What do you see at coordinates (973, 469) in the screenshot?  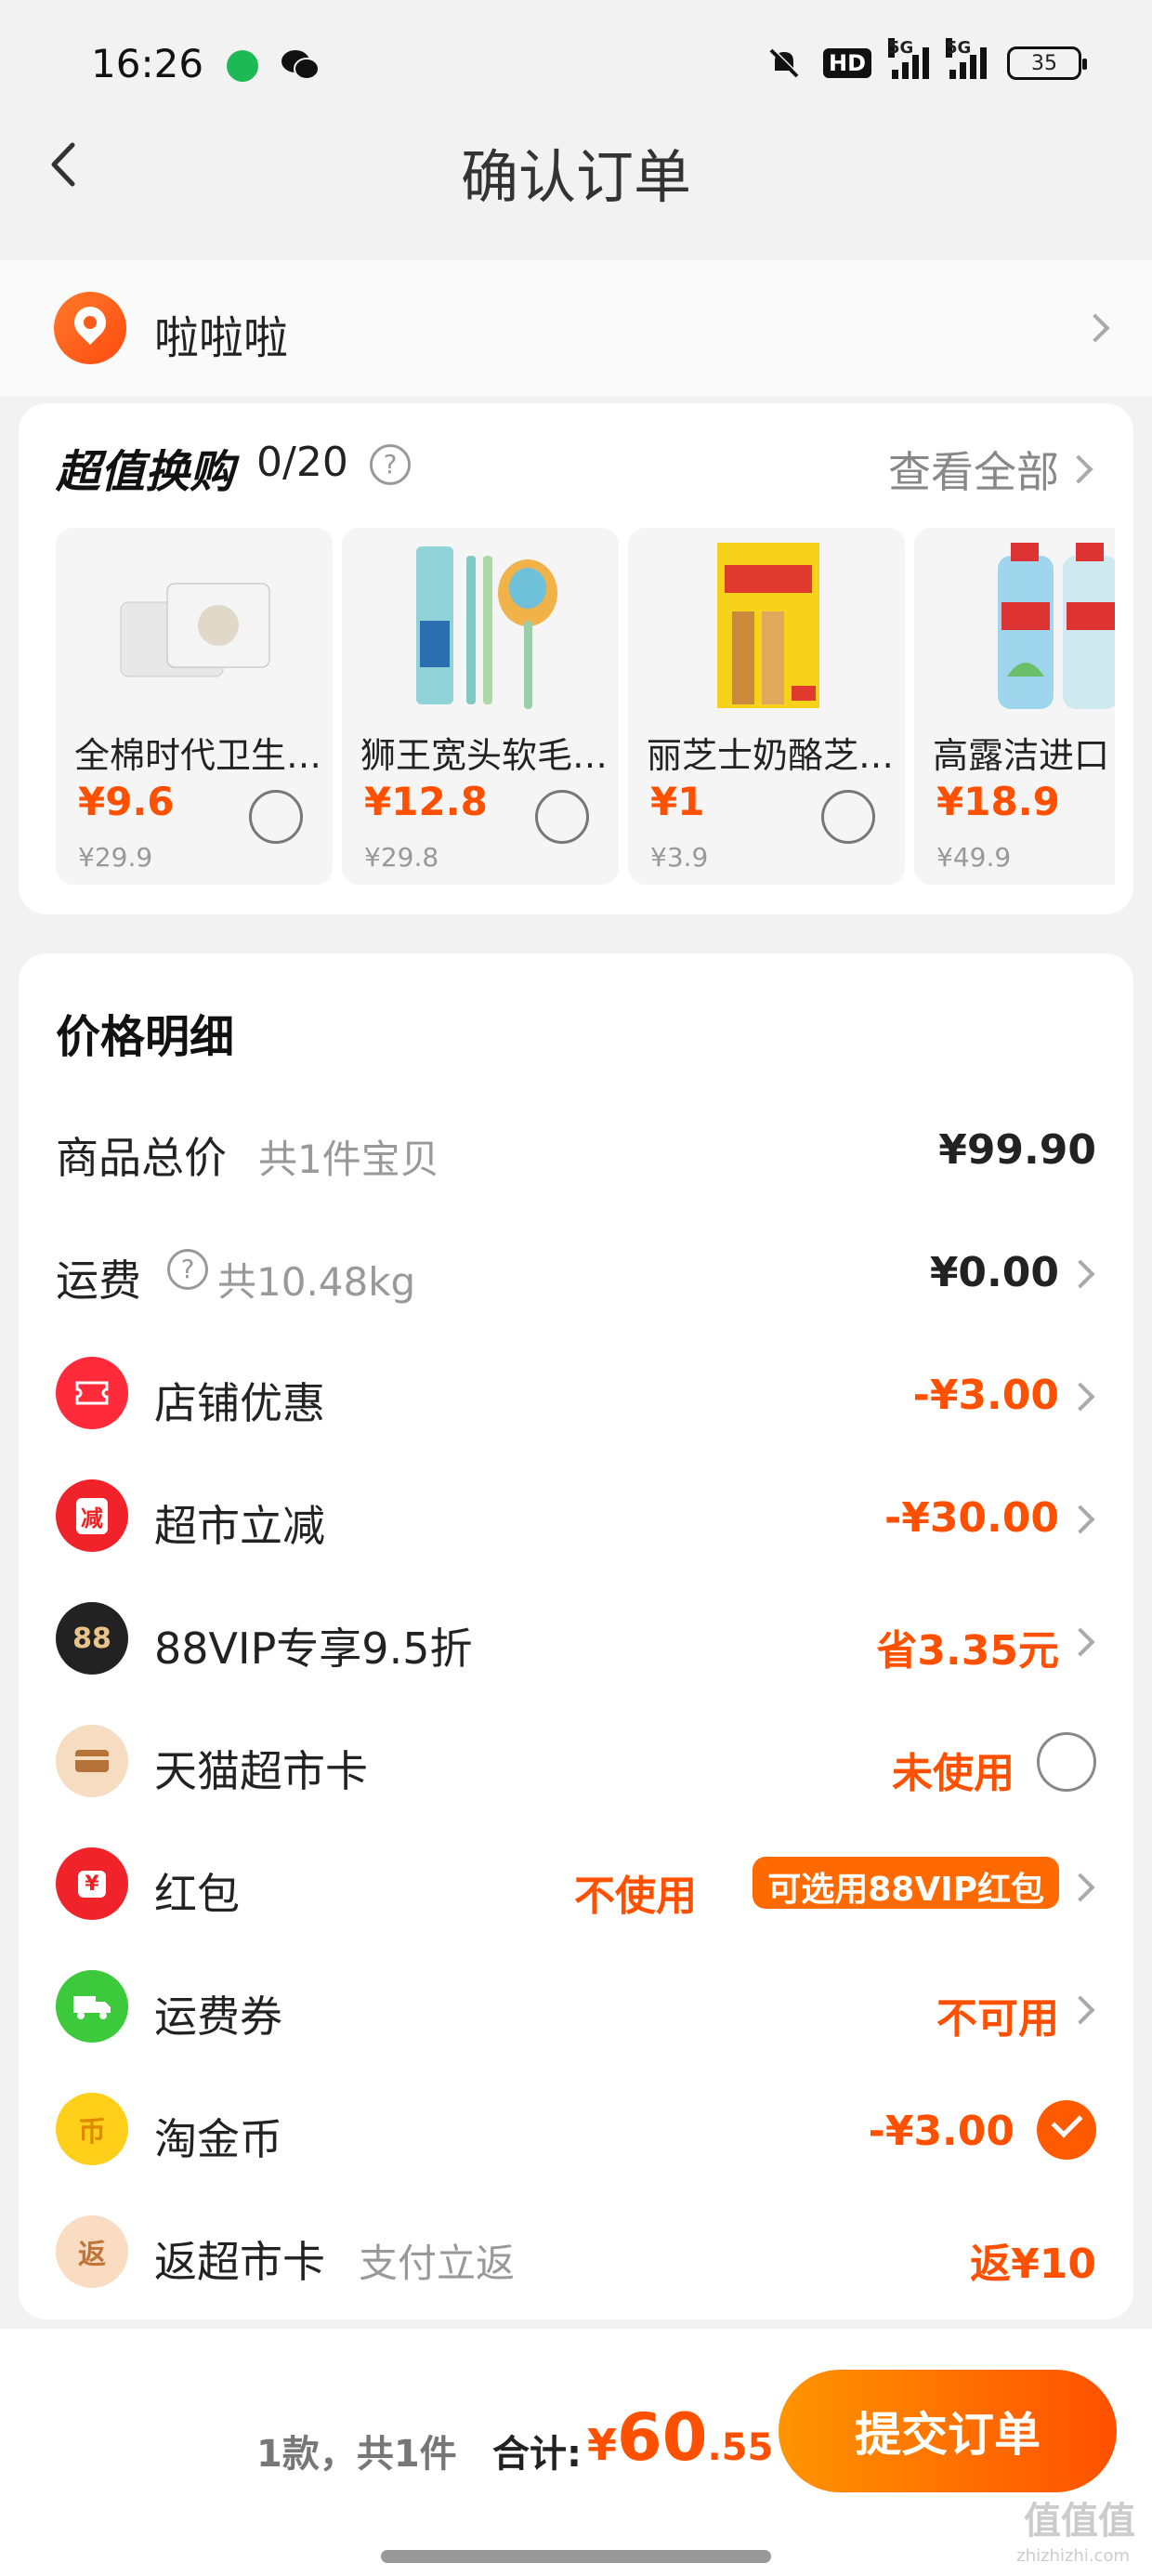 I see `view-all-link: 查看全部` at bounding box center [973, 469].